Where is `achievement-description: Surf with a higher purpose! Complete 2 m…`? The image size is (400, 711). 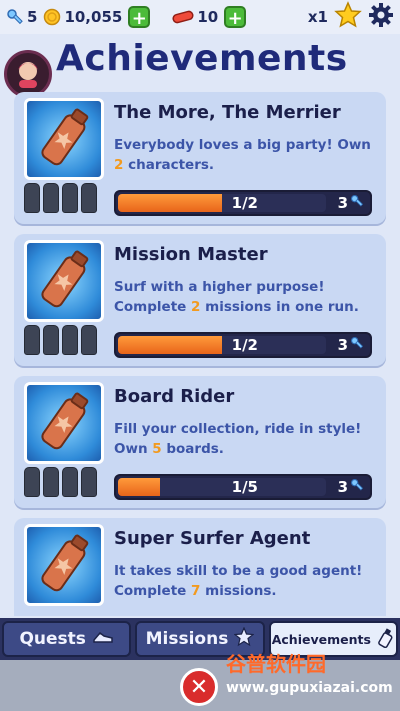 achievement-description: Surf with a higher purpose! Complete 2 m… is located at coordinates (236, 297).